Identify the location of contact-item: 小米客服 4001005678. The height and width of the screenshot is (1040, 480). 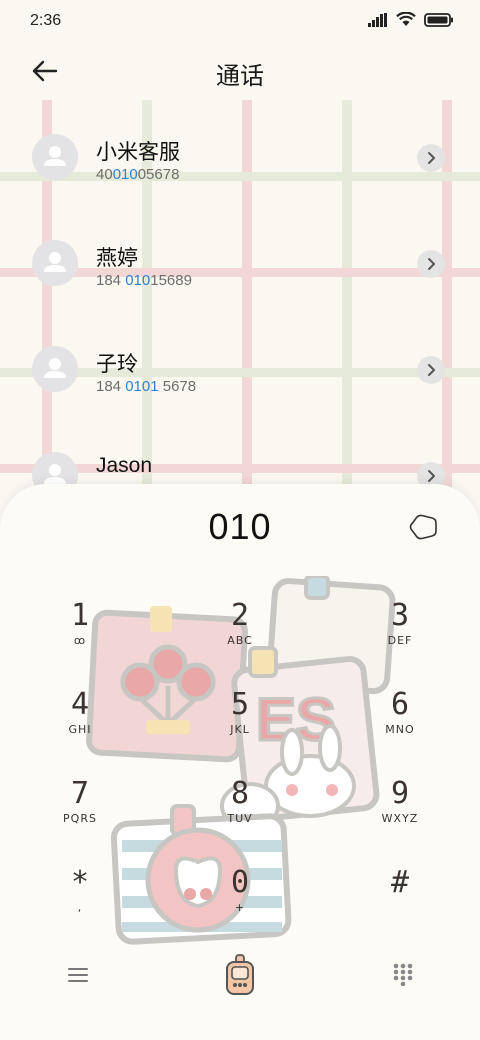
(240, 165).